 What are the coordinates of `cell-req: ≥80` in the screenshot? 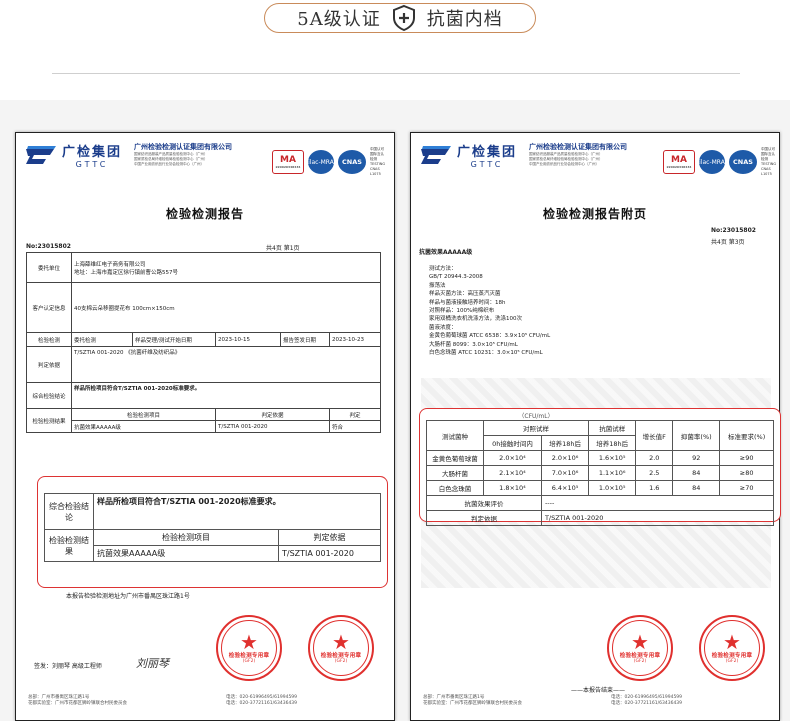 It's located at (746, 473).